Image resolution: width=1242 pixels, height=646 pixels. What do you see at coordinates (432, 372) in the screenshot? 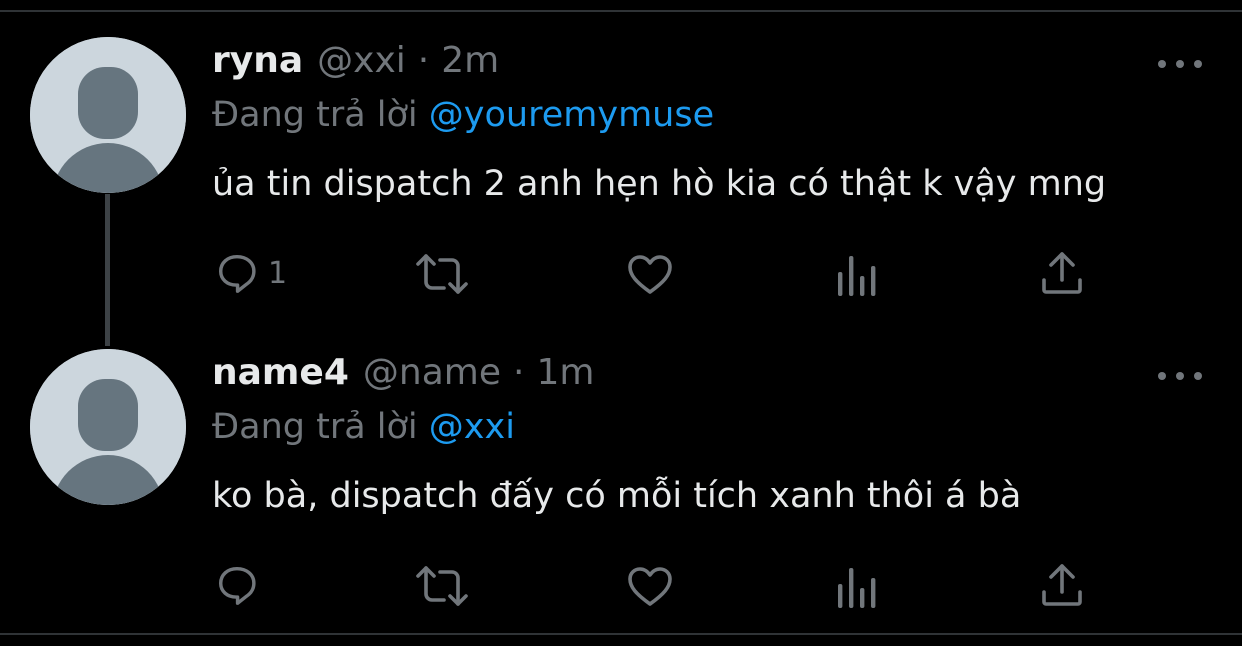
I see `user-handle: @name` at bounding box center [432, 372].